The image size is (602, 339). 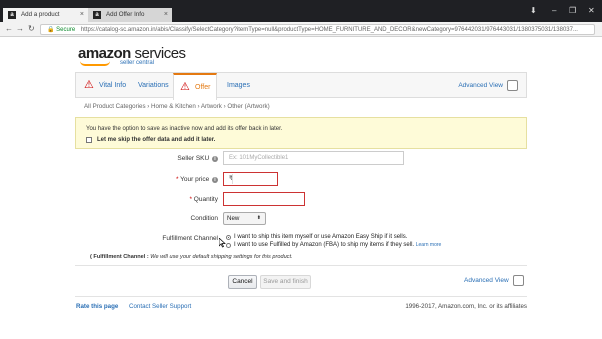 I want to click on currency-divider, so click(x=232, y=179).